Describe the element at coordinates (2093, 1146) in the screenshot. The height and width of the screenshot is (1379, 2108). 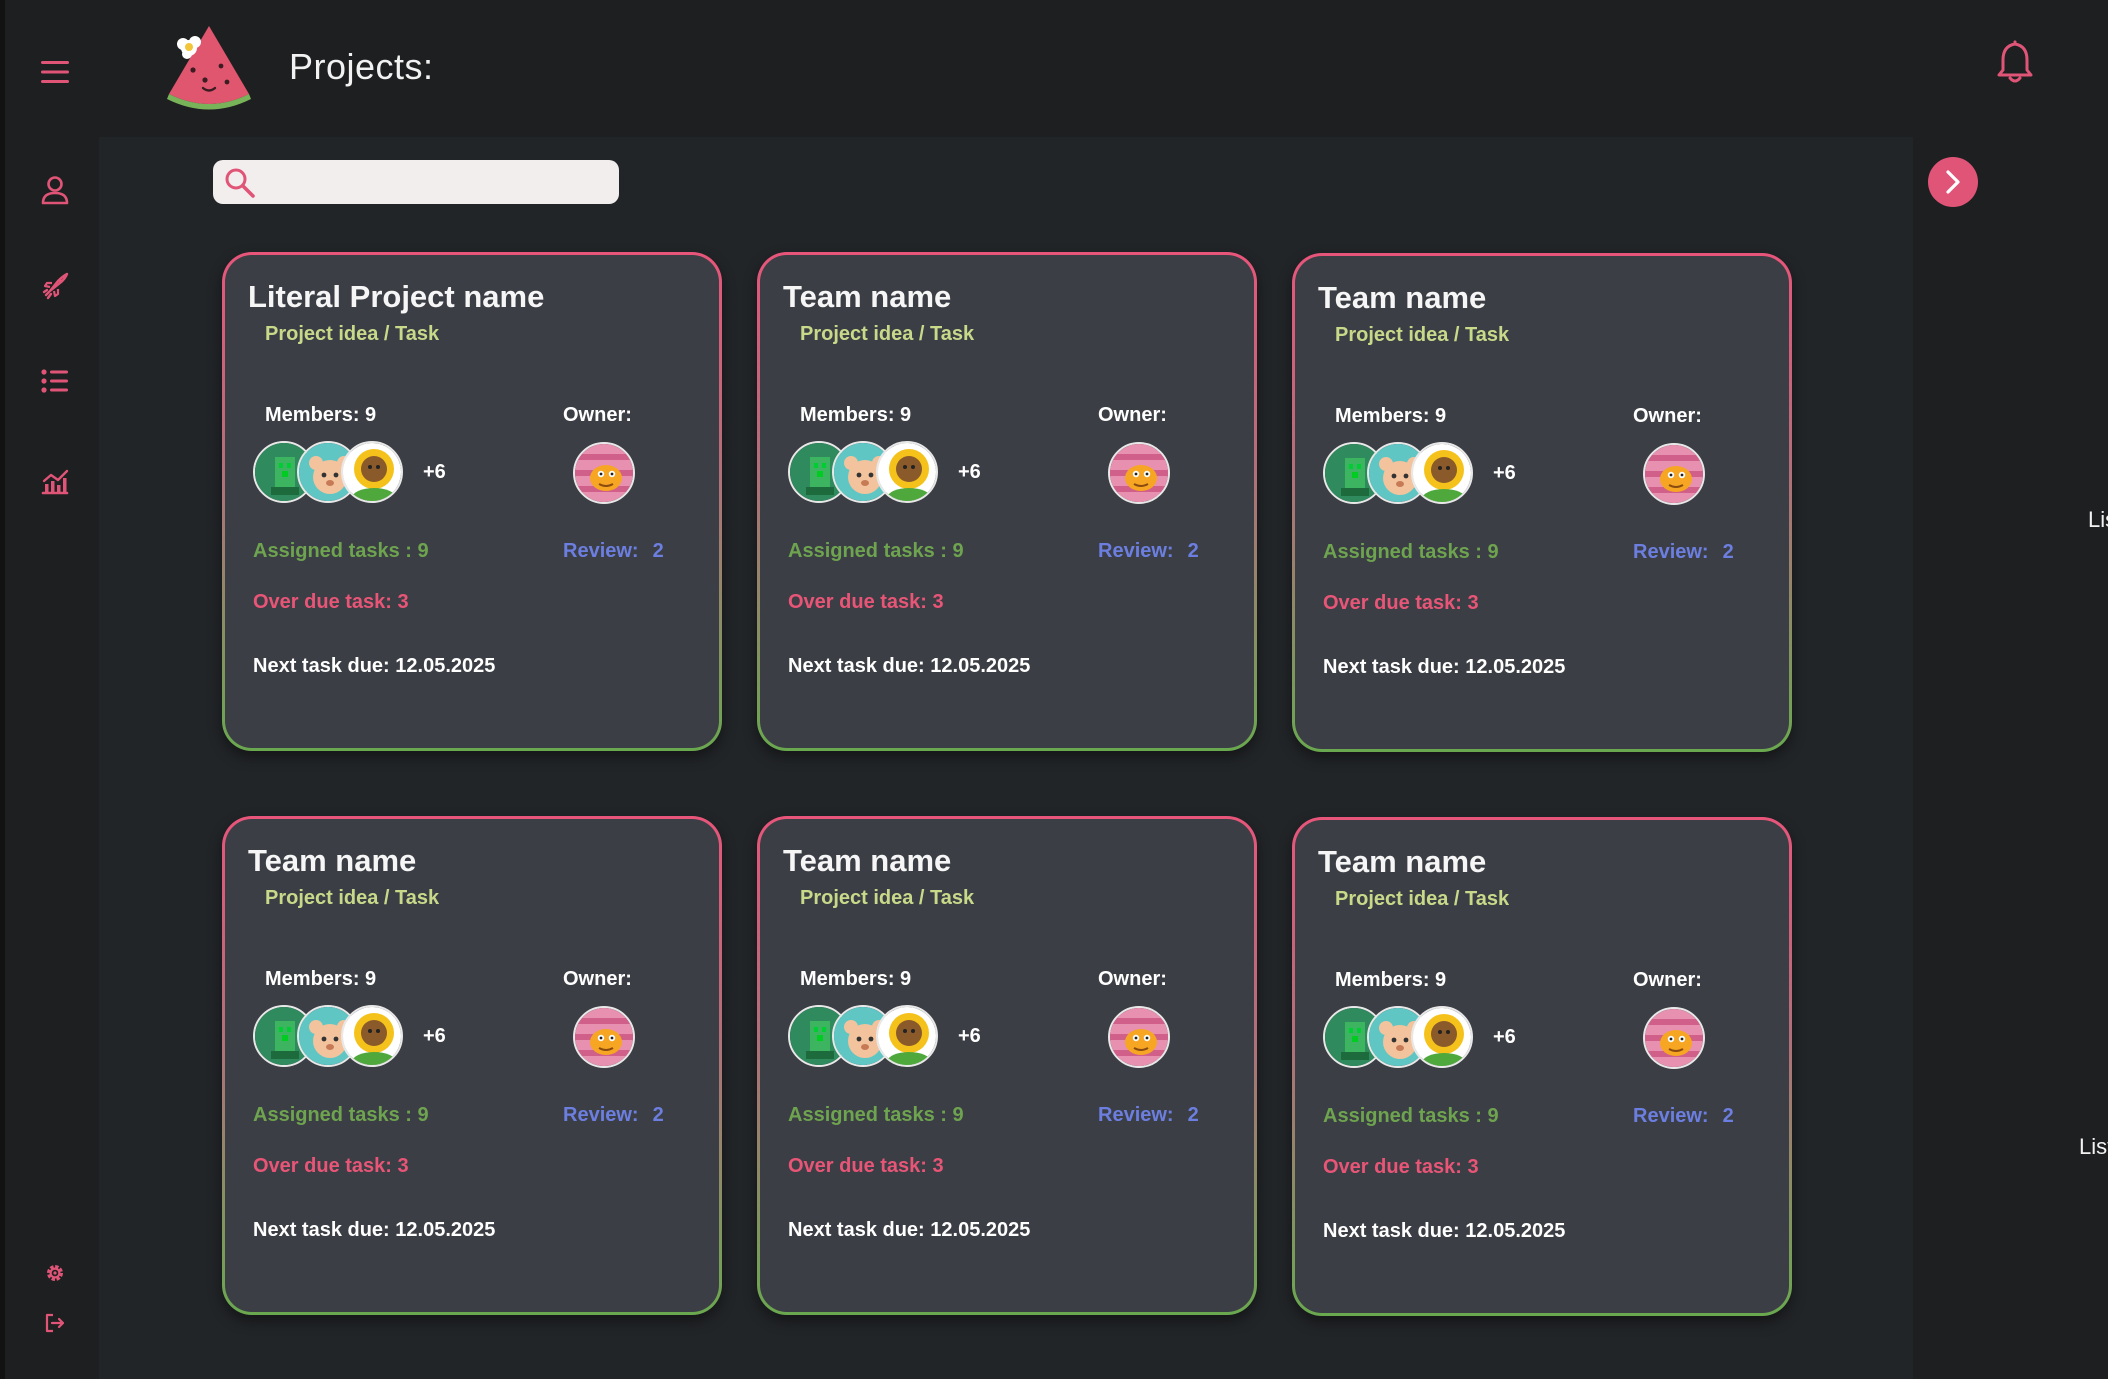
I see `right-panel-list-label: List` at that location.